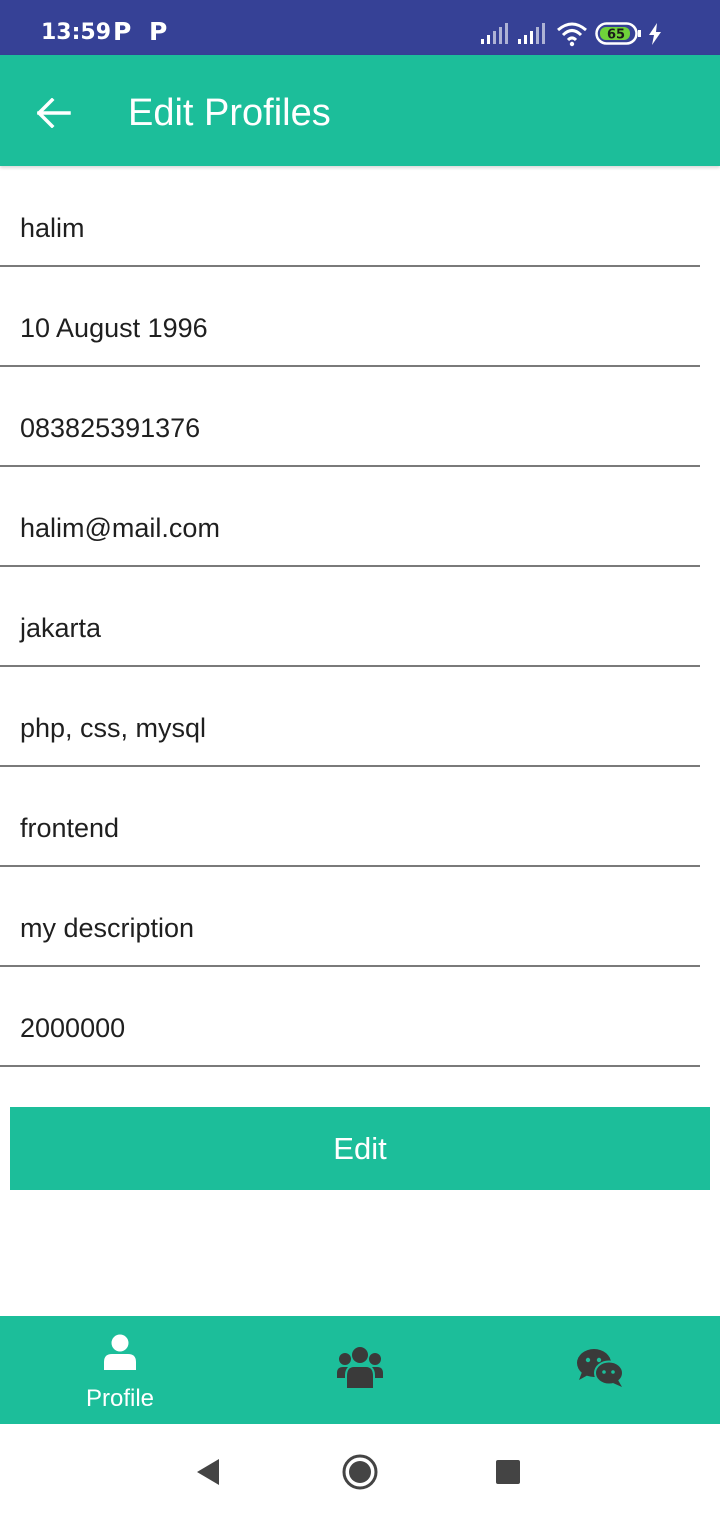 The height and width of the screenshot is (1520, 720). I want to click on nav-item-users, so click(360, 1370).